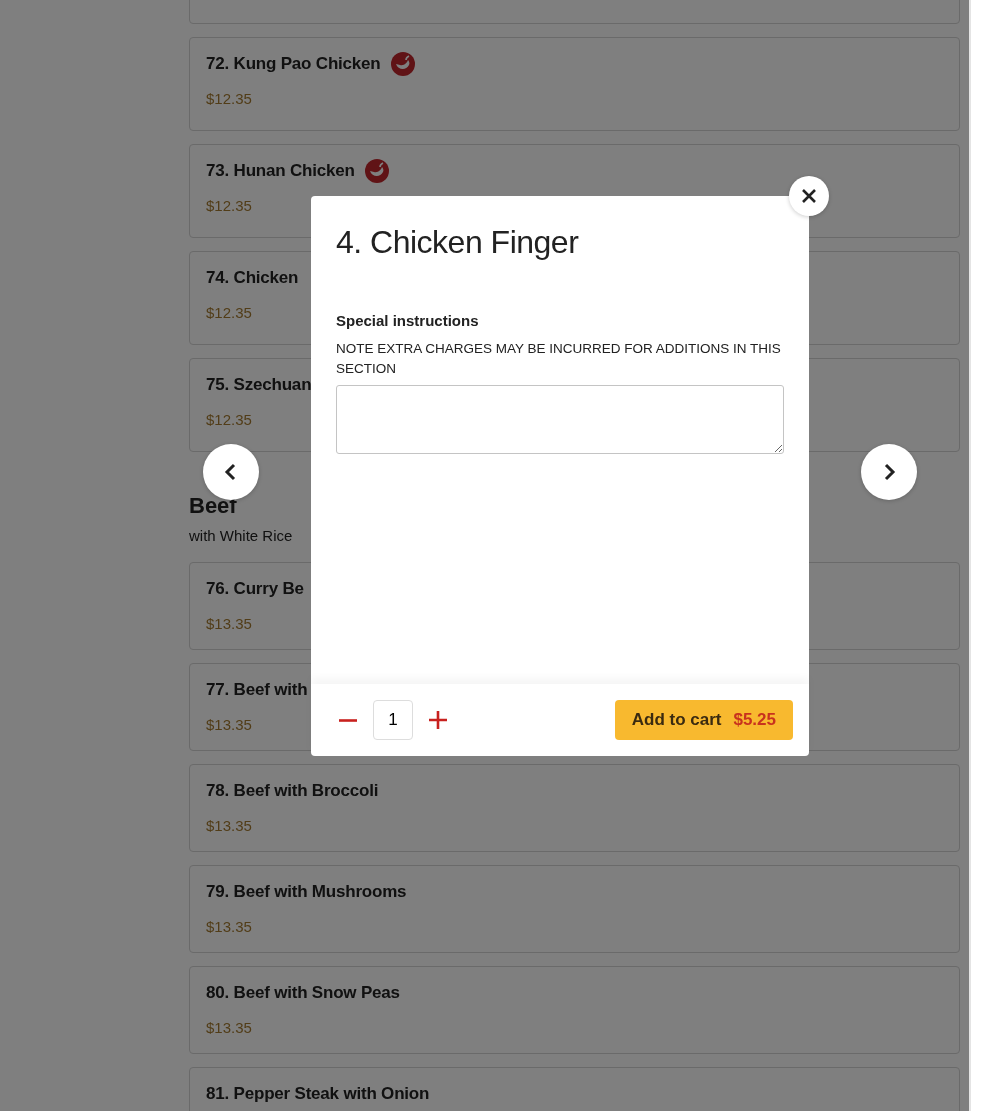 This screenshot has width=1000, height=1111. Describe the element at coordinates (574, 808) in the screenshot. I see `menu-item-card: 78. Beef with Broccoli $13.35` at that location.